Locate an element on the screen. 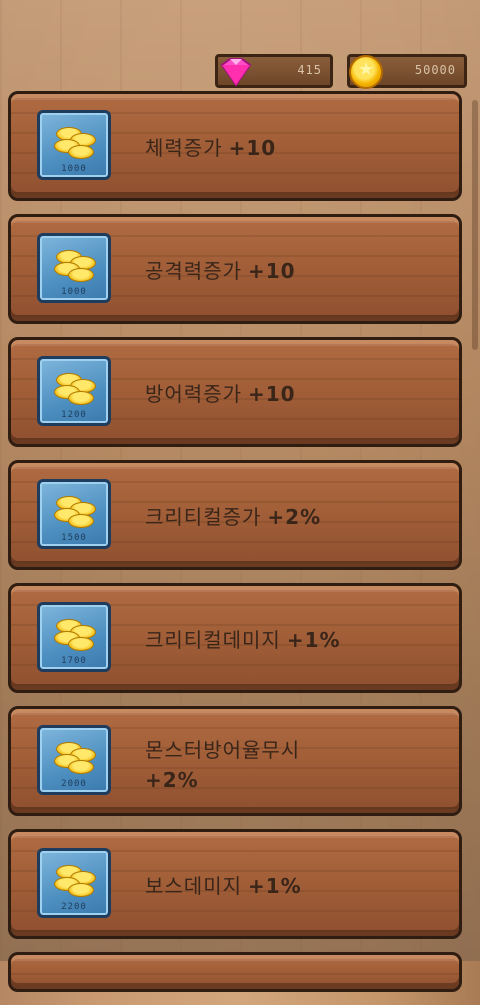 The image size is (480, 1005). price-label: 2200 is located at coordinates (74, 907).